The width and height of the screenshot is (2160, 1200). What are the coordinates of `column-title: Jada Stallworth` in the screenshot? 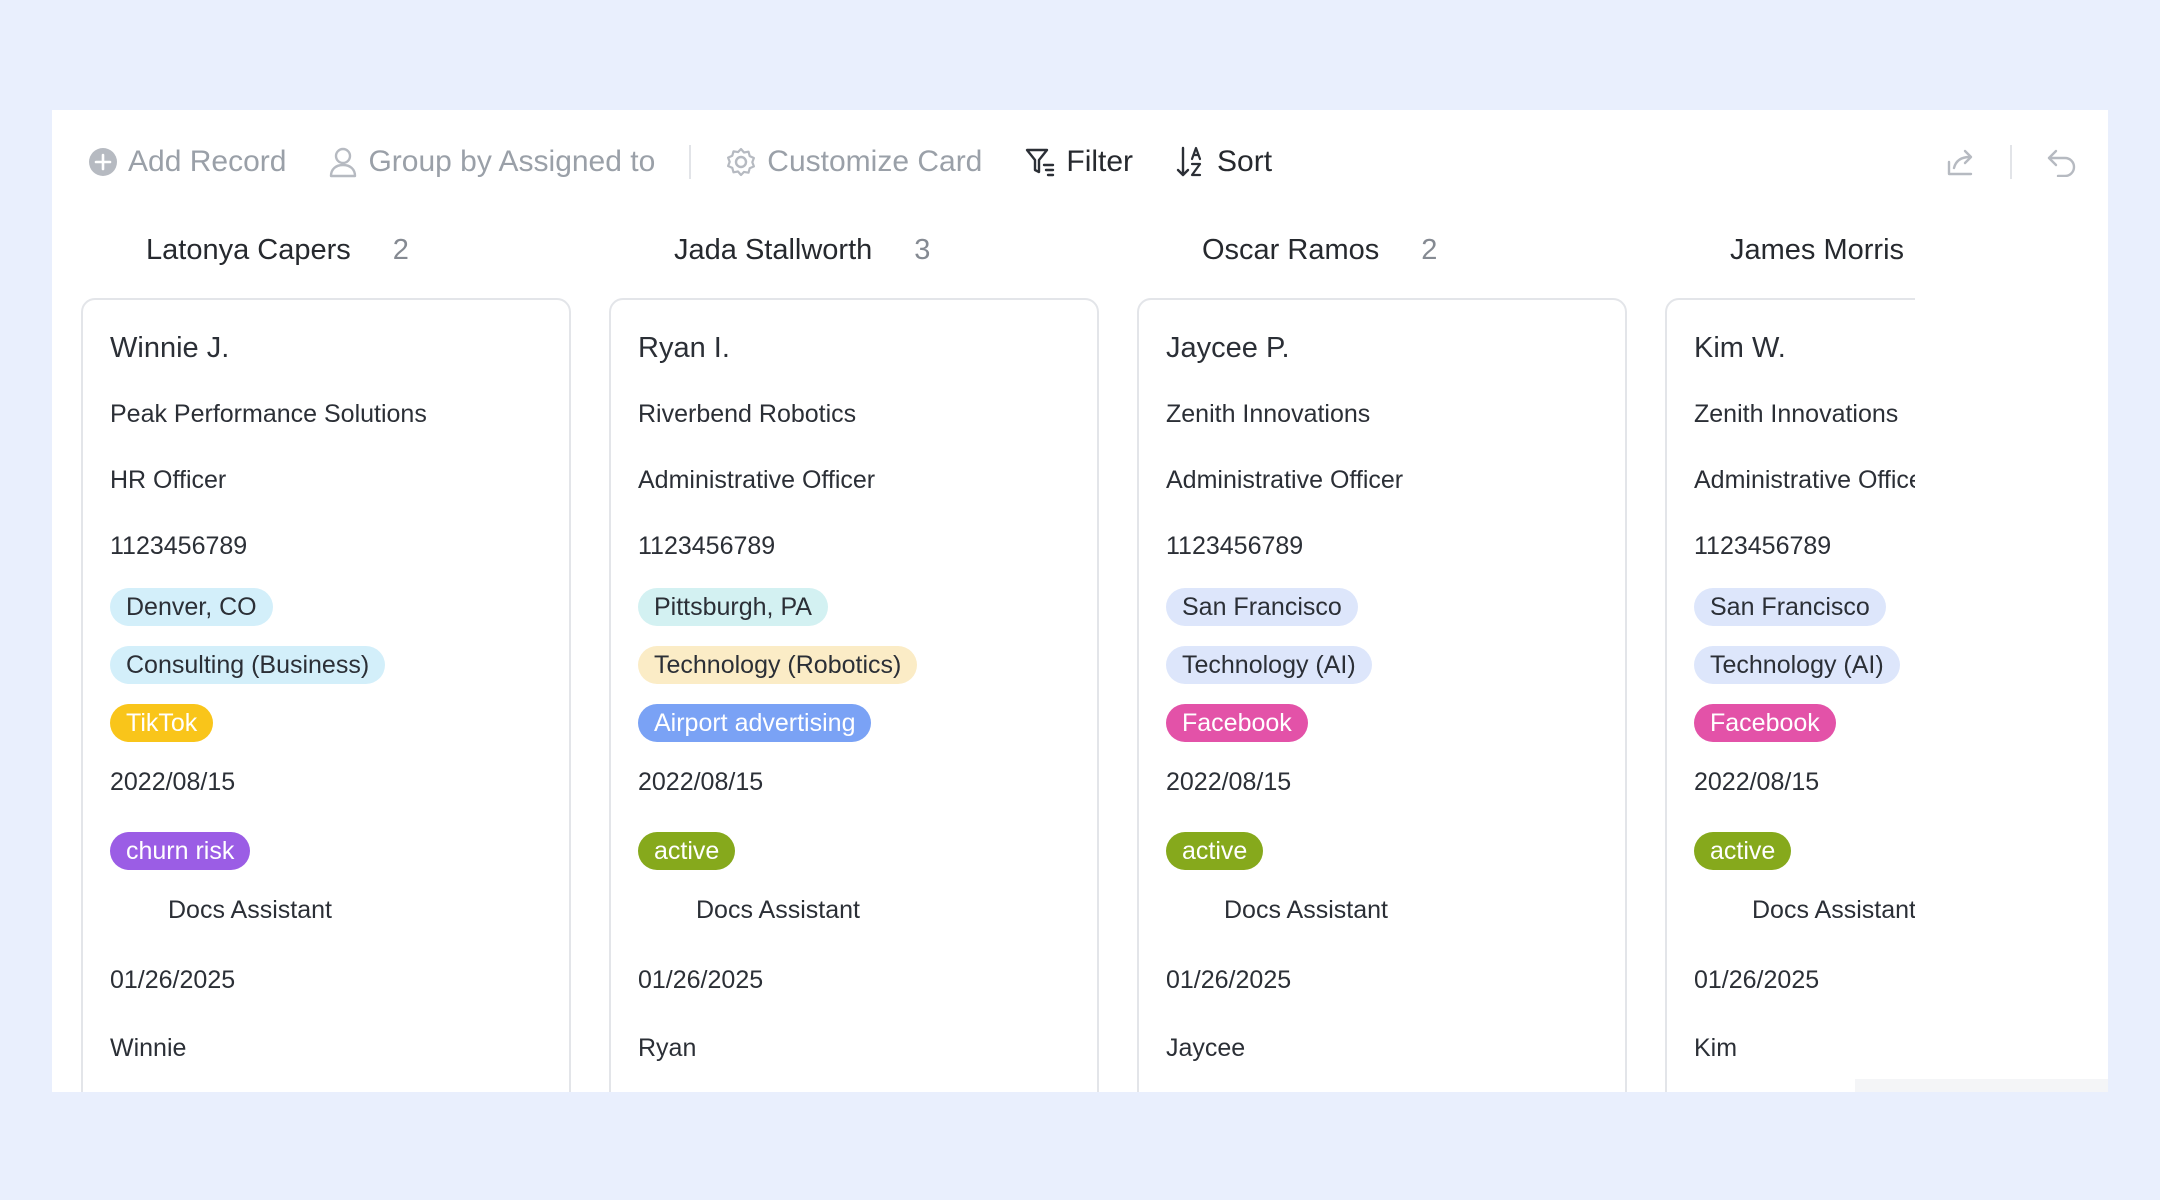 It's located at (773, 249).